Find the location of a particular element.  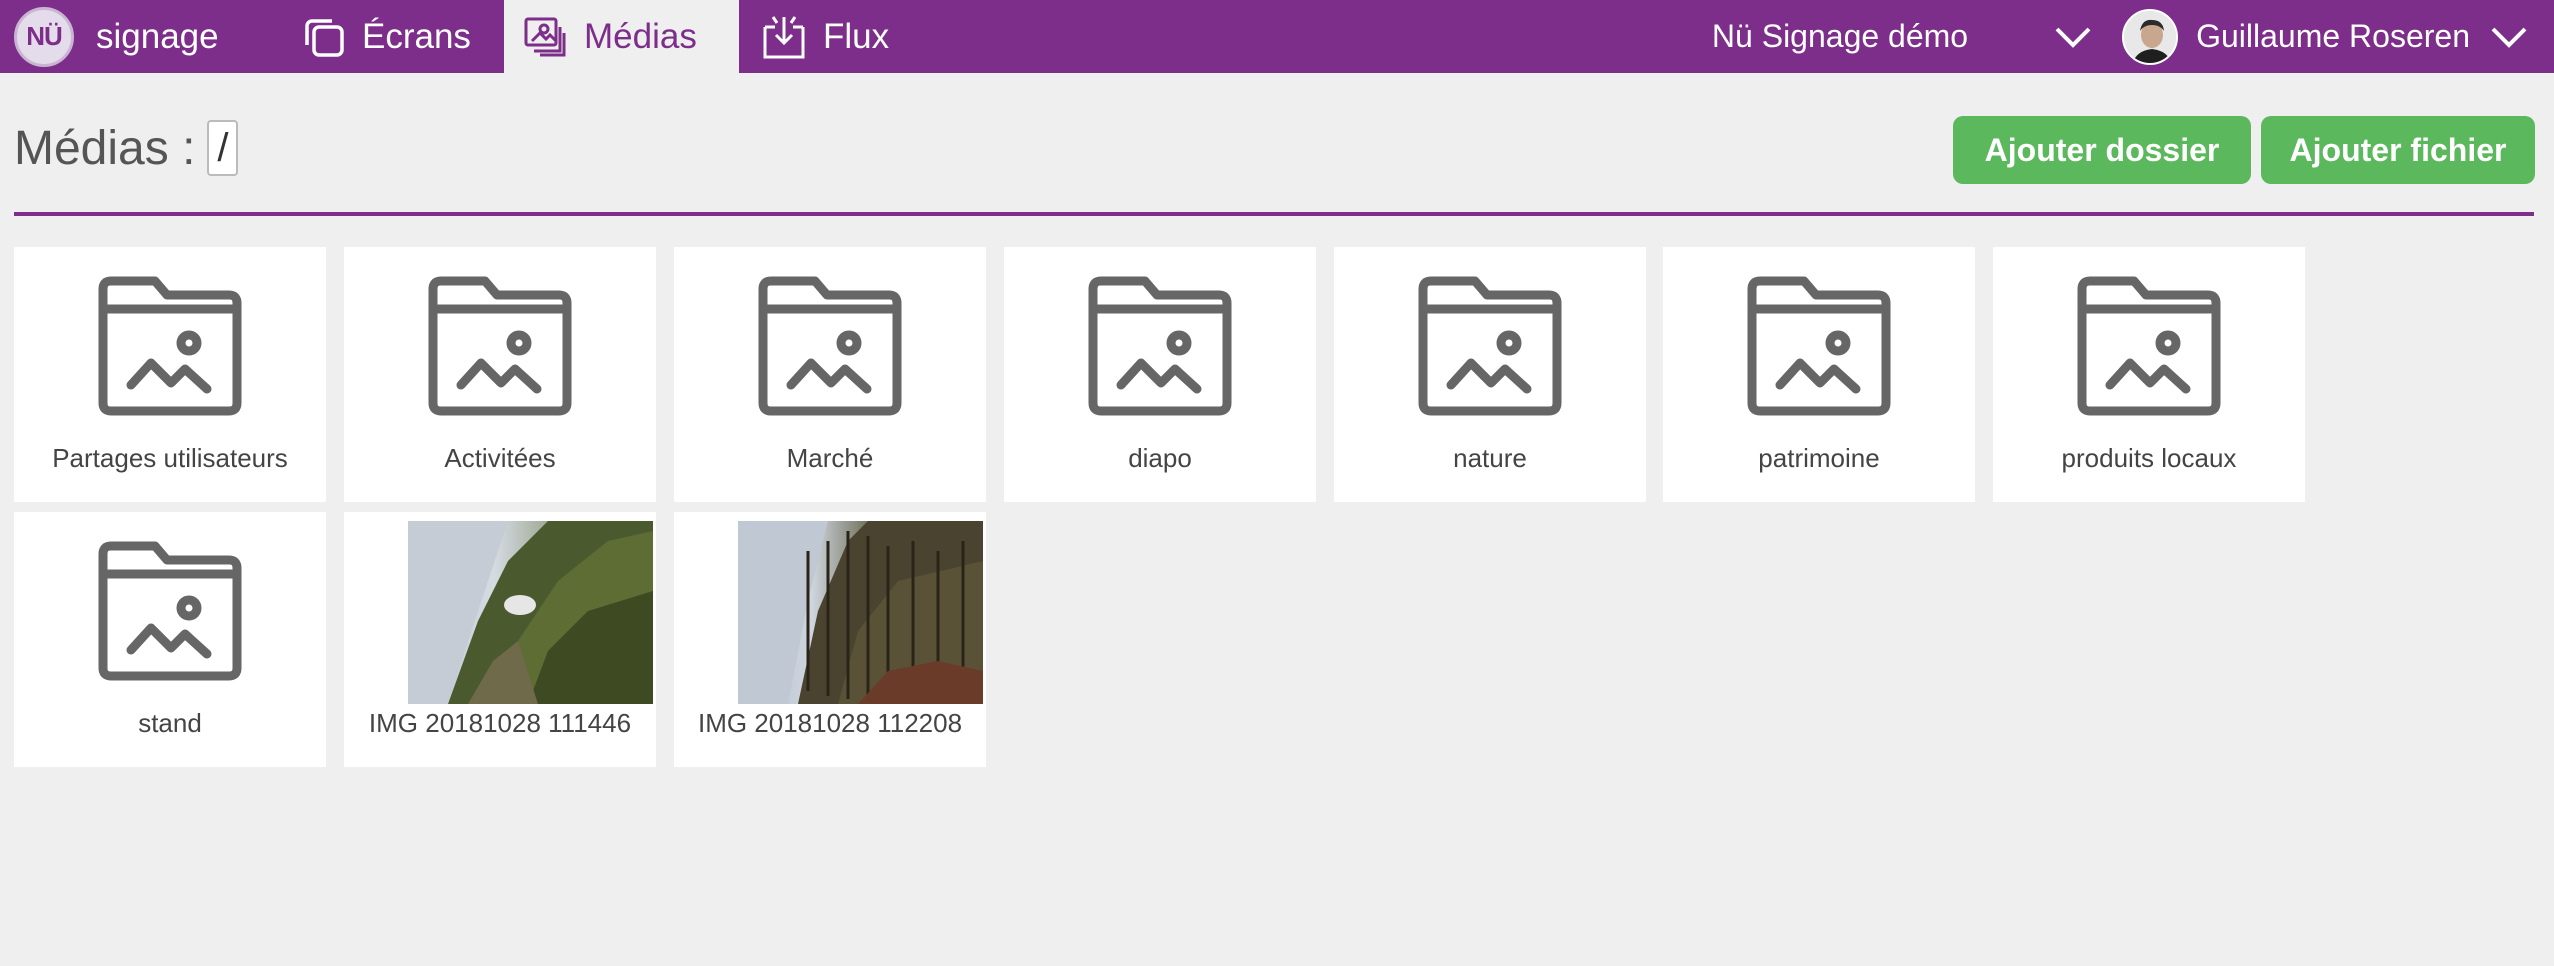

organization-select: Nü Signage démo is located at coordinates (1902, 36).